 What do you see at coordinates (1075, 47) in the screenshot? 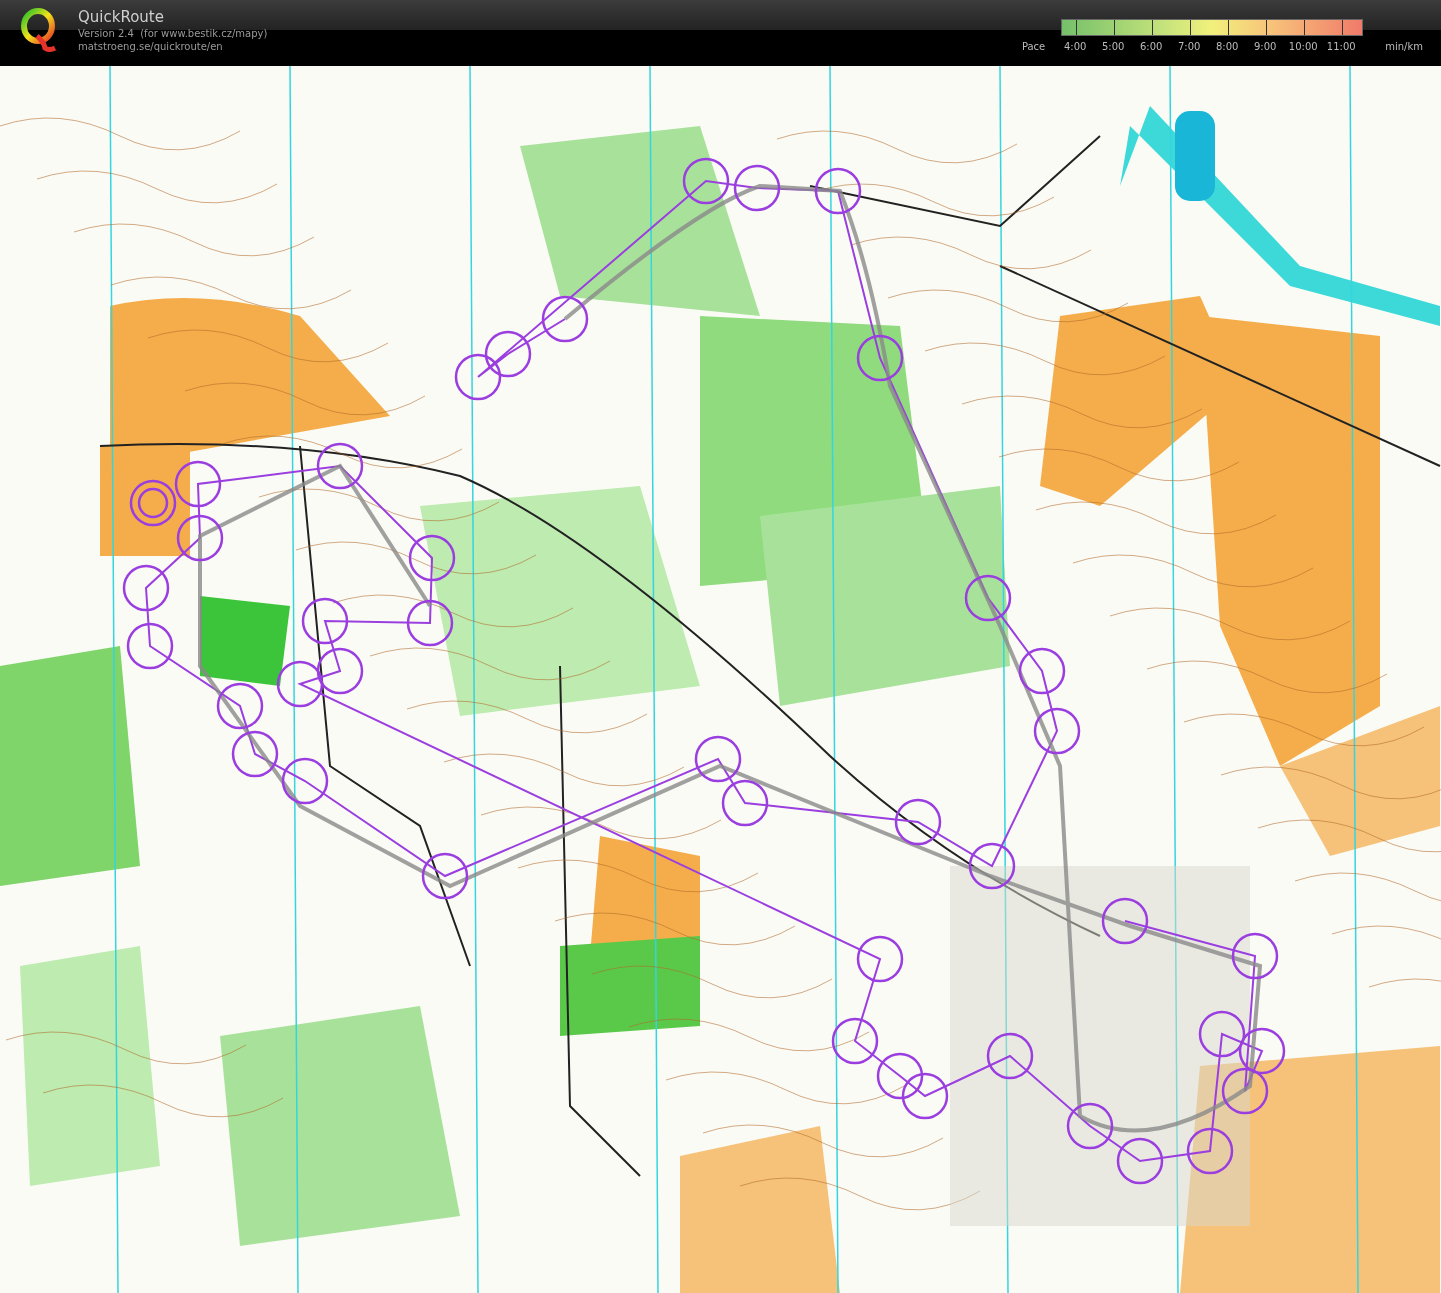
I see `pace-tick-label: 4:00` at bounding box center [1075, 47].